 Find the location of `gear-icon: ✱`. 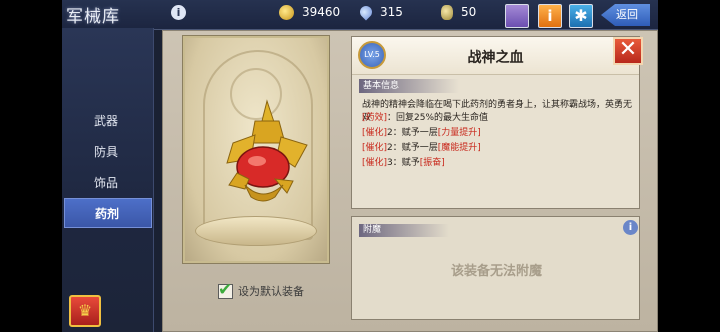

gear-icon: ✱ is located at coordinates (581, 16).